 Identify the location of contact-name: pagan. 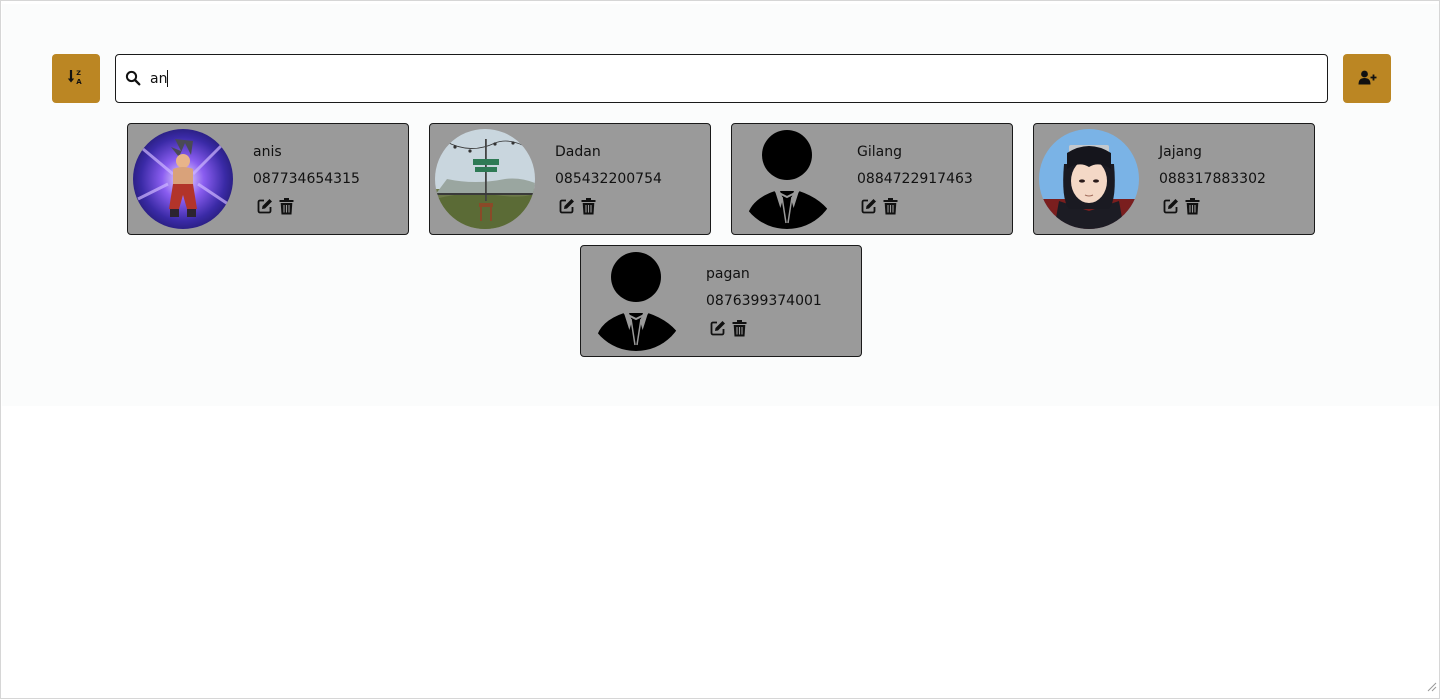
(728, 274).